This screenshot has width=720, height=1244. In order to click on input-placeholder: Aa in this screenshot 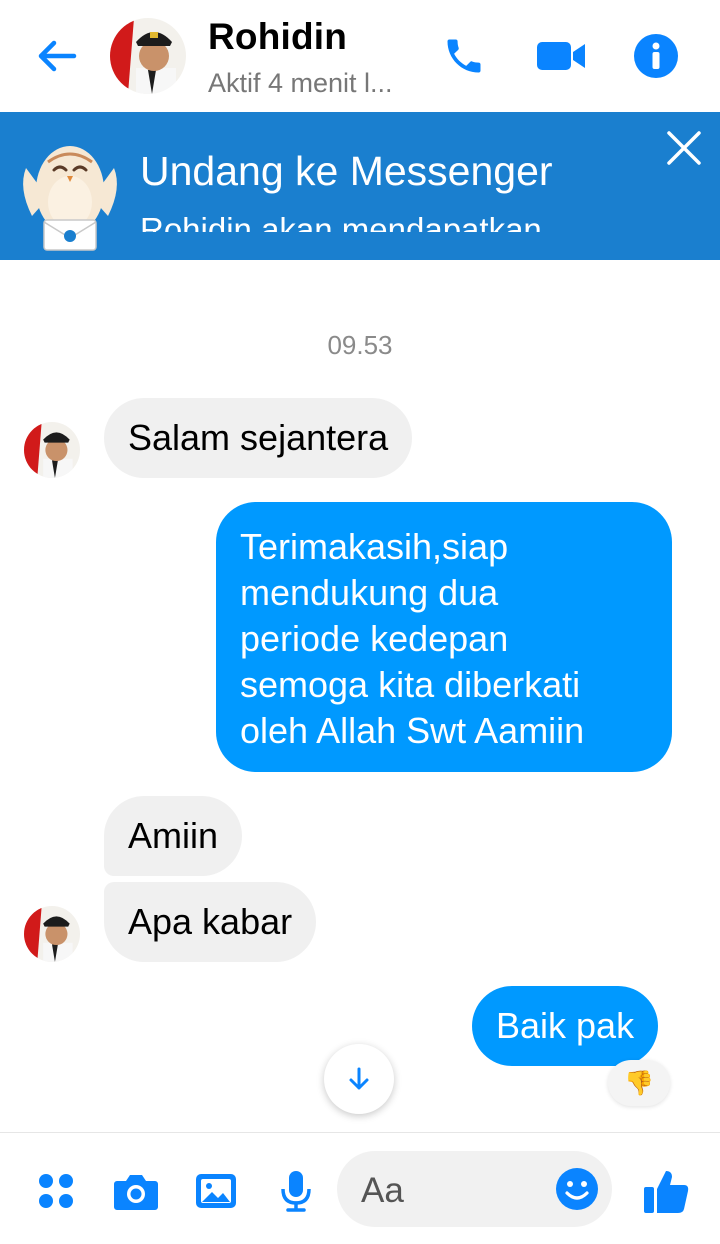, I will do `click(382, 1190)`.